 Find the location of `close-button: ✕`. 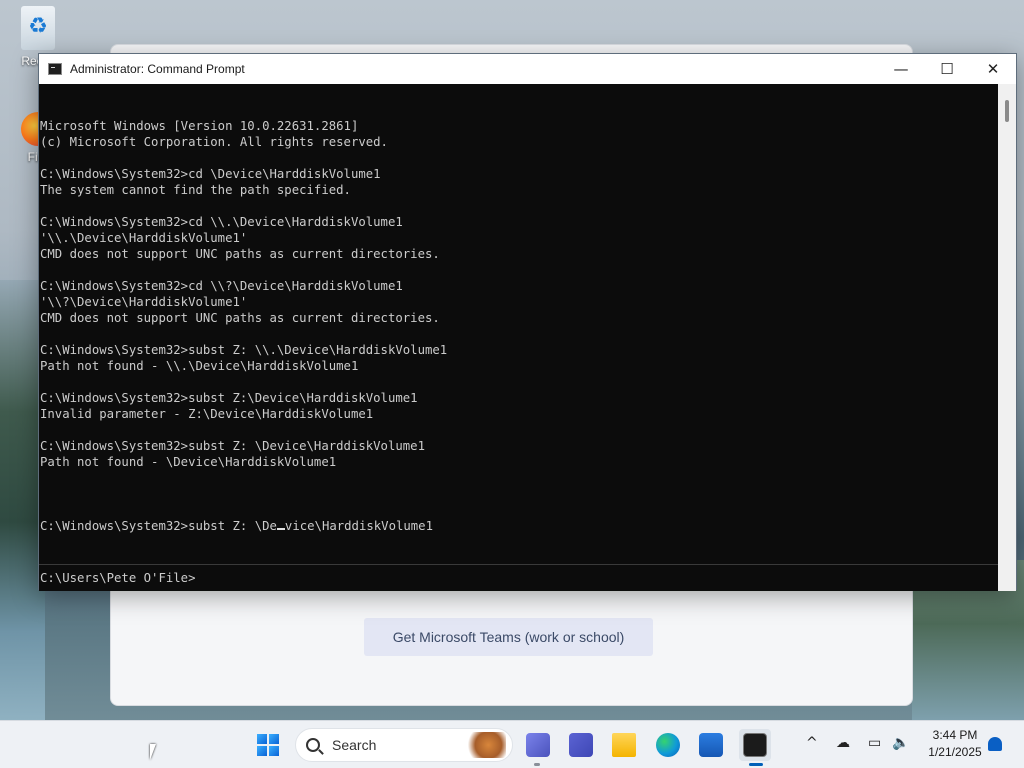

close-button: ✕ is located at coordinates (993, 69).